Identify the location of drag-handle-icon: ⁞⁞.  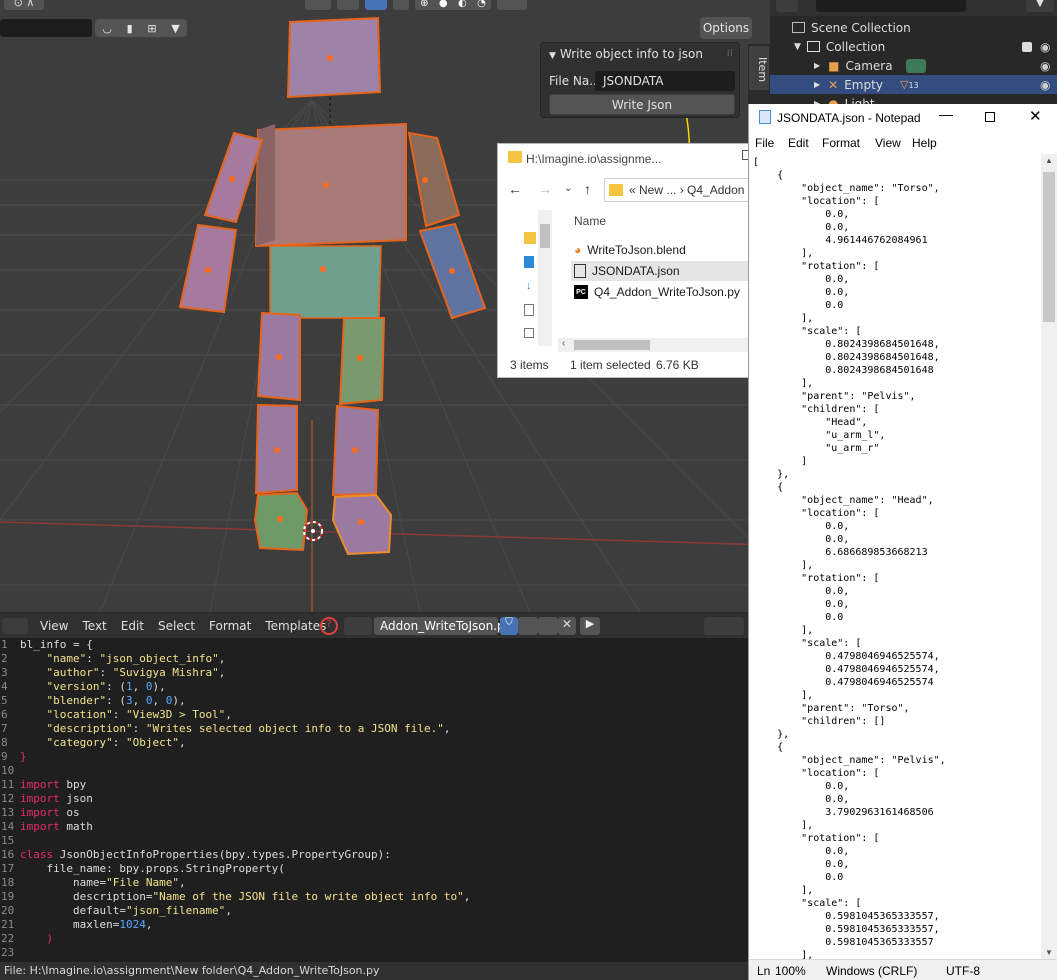
(730, 53).